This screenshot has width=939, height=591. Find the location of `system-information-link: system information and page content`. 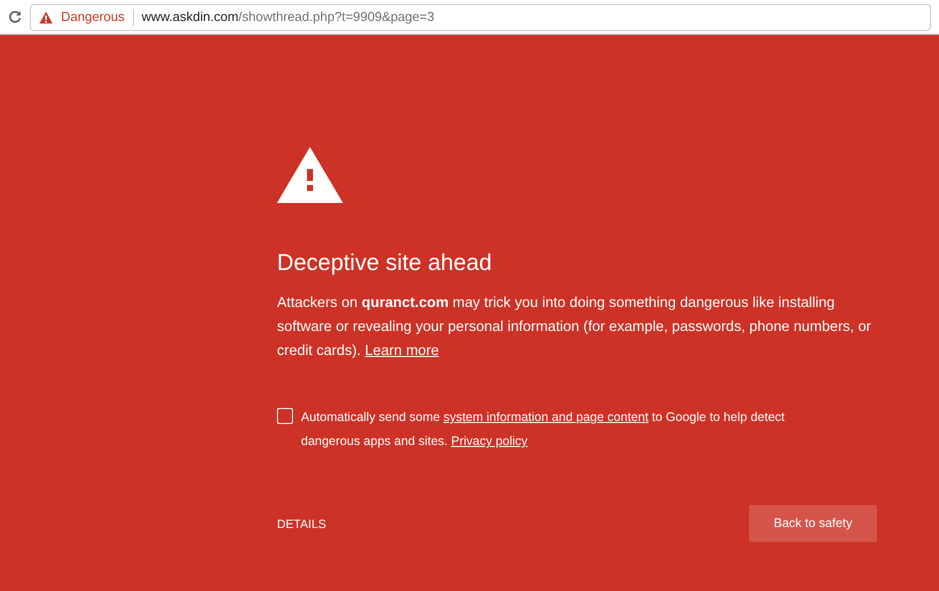

system-information-link: system information and page content is located at coordinates (545, 417).